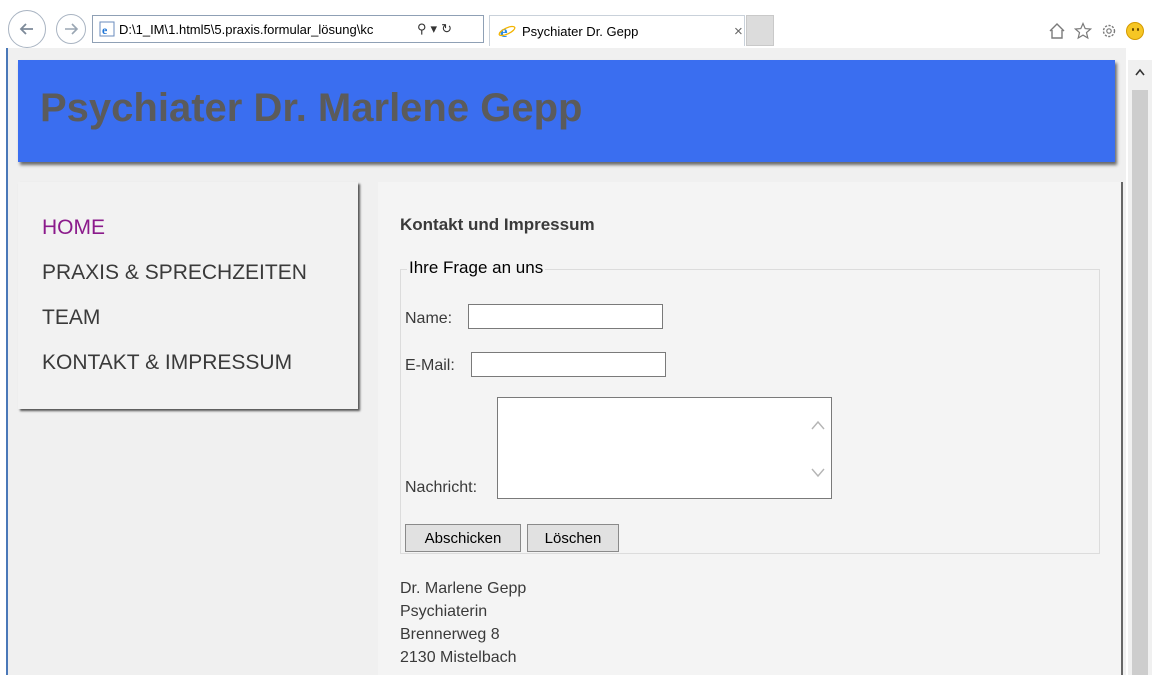  I want to click on name-field, so click(565, 316).